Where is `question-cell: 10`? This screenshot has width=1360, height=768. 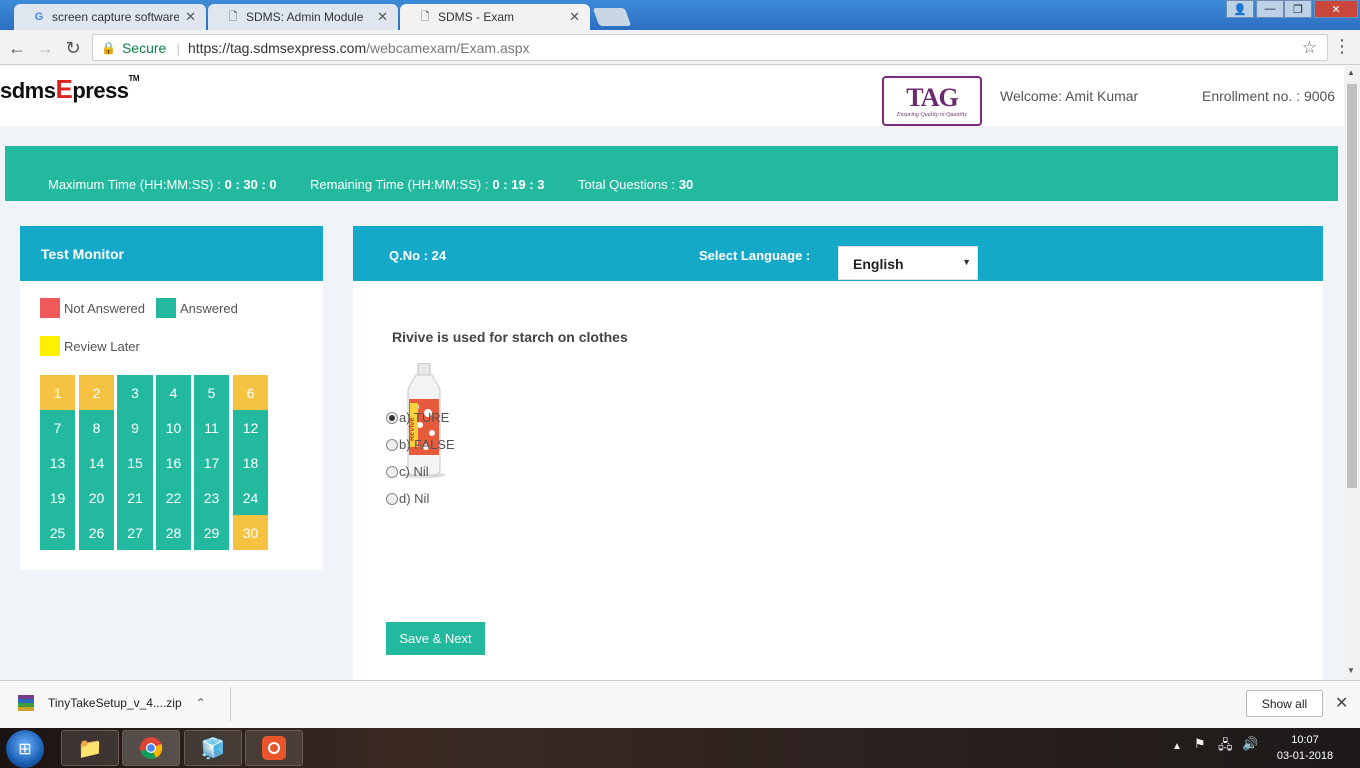
question-cell: 10 is located at coordinates (173, 427).